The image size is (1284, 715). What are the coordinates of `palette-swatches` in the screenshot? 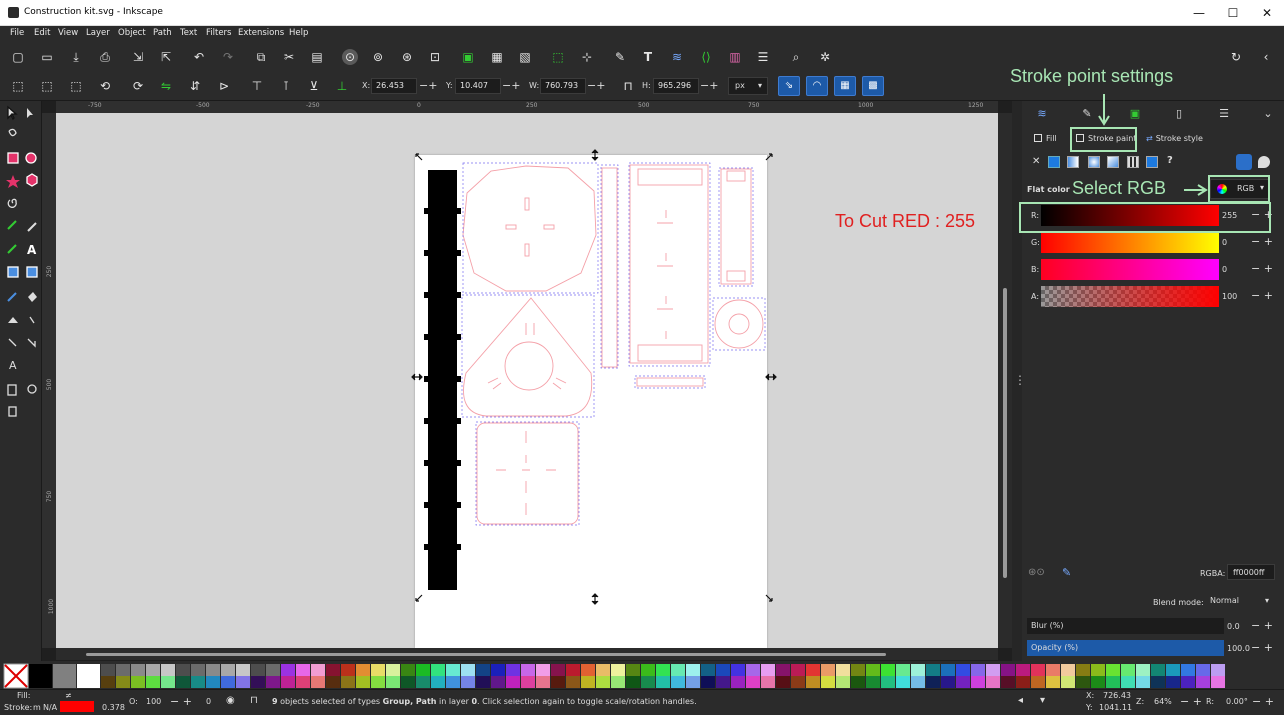 It's located at (642, 675).